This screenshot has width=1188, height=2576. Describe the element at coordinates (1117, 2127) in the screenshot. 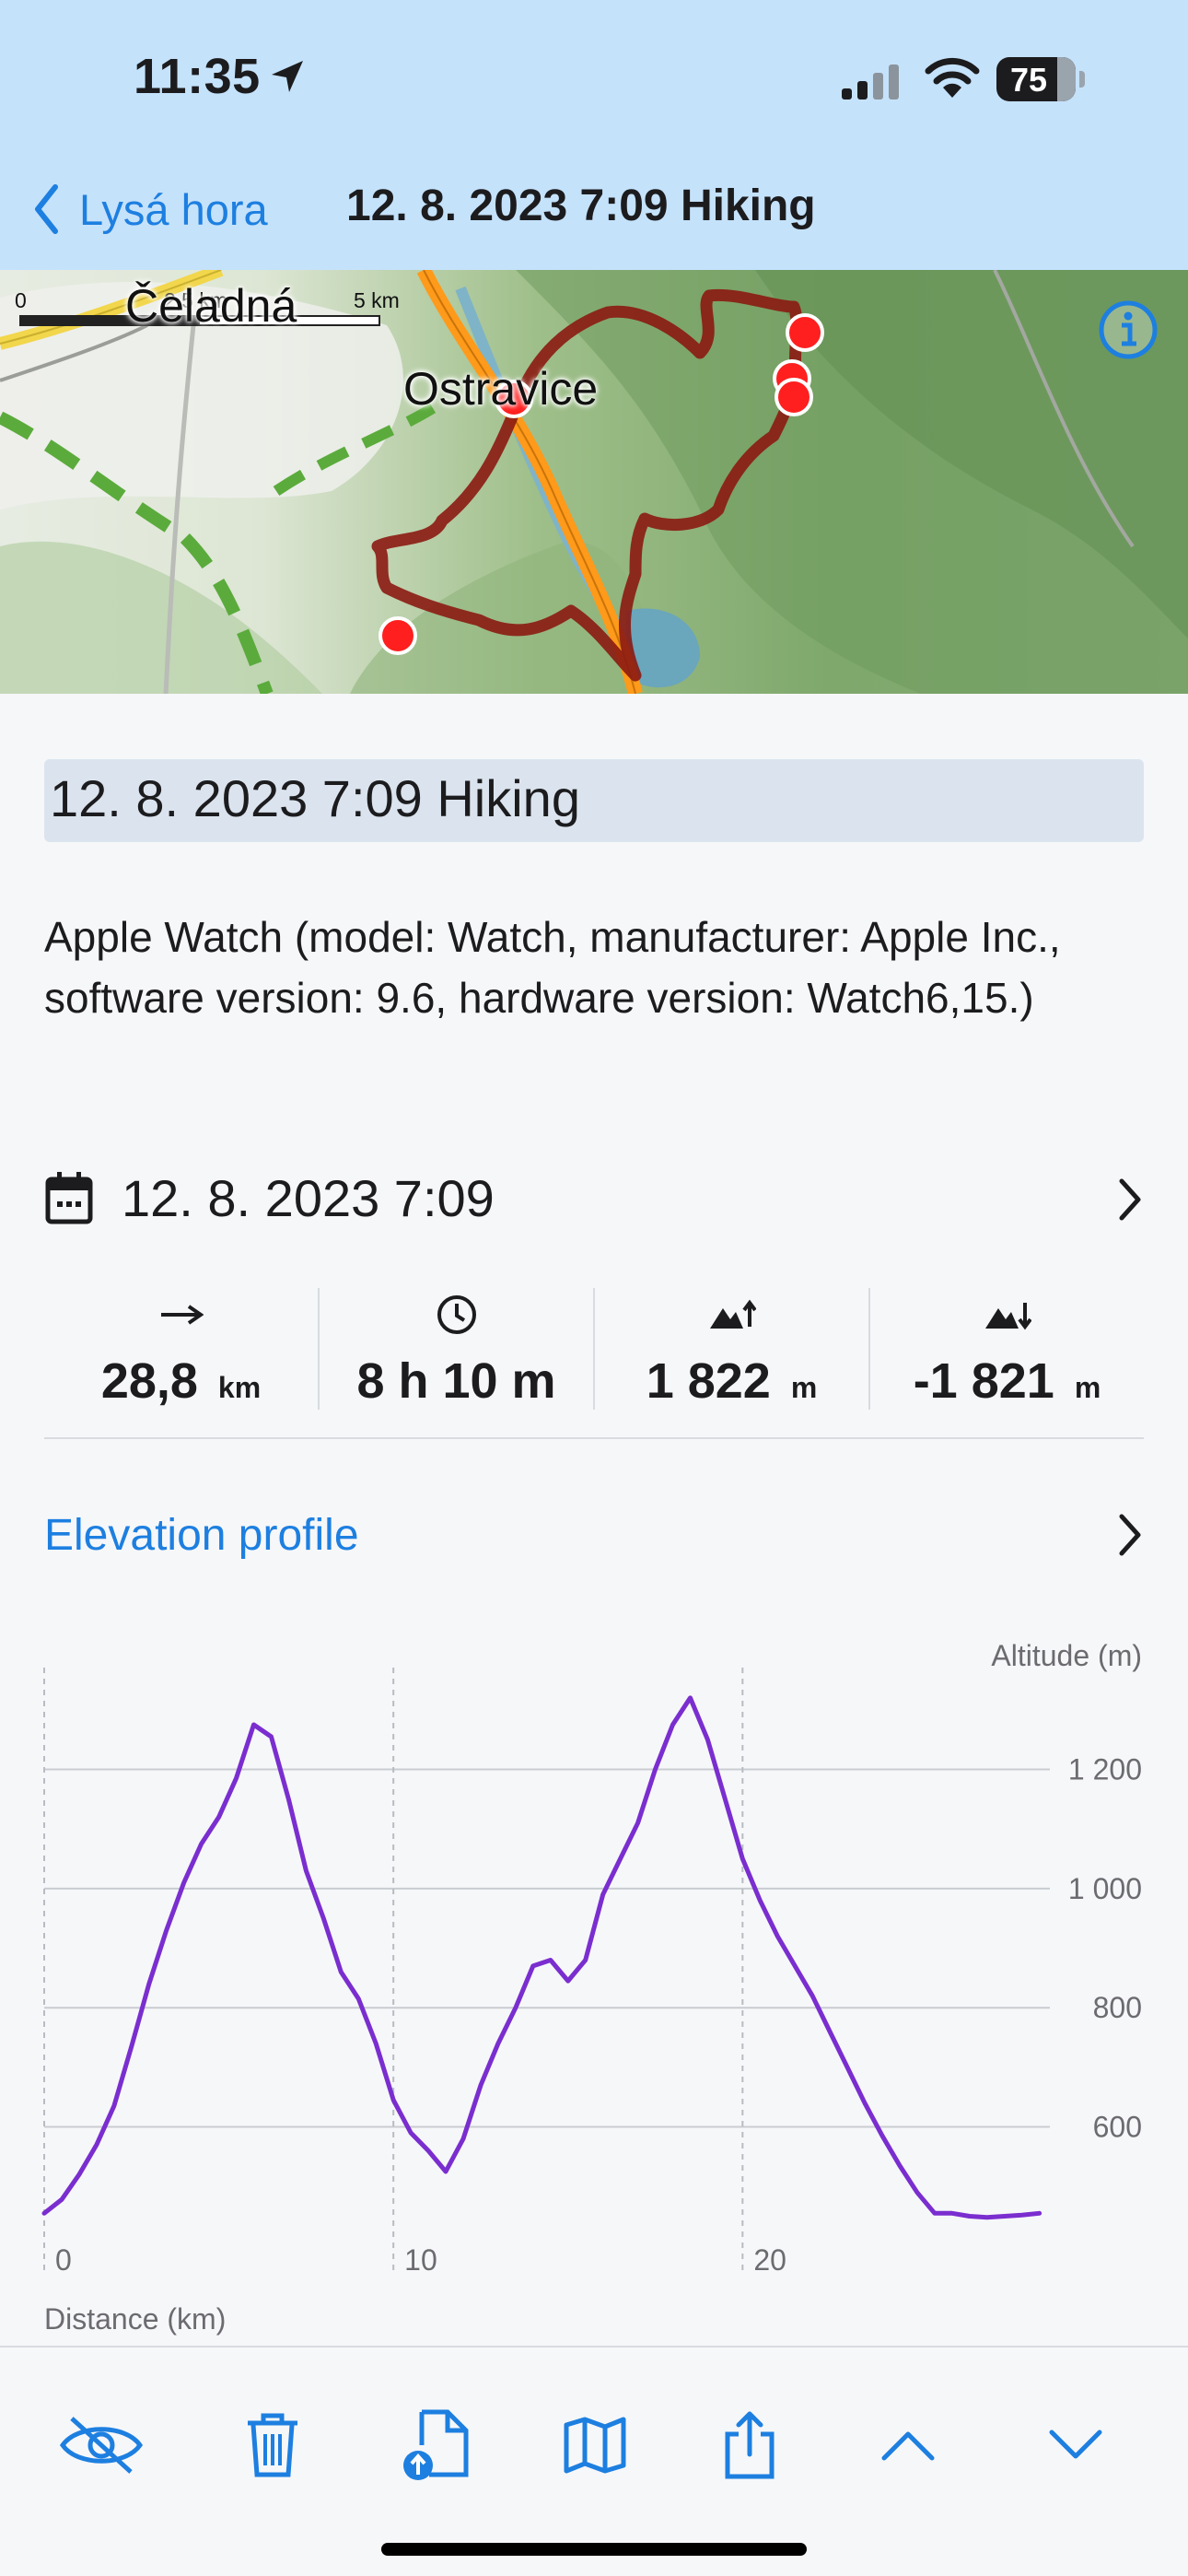

I see `chart-y-tick-label: 600` at that location.